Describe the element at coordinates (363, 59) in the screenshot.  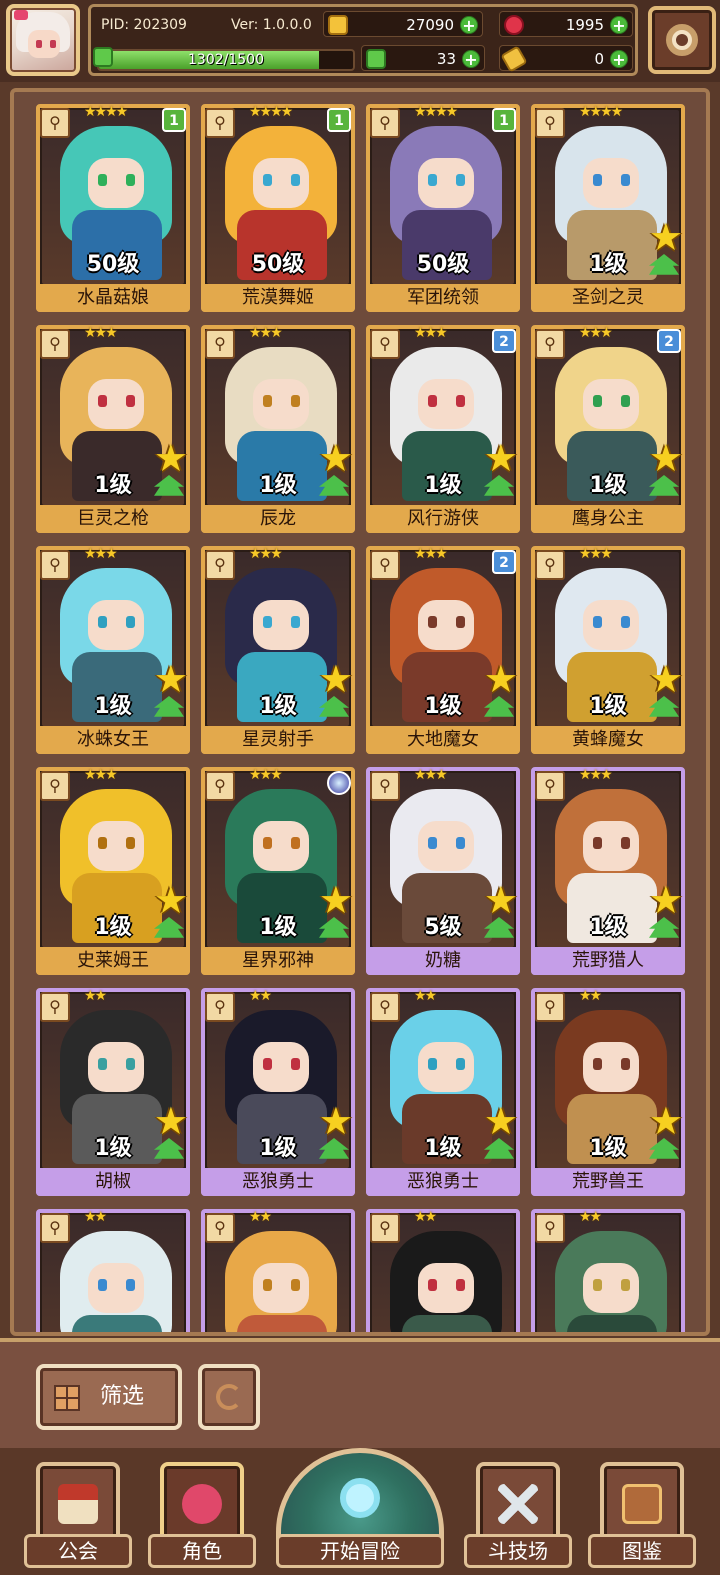
I see `hud-row-bottom: 1302/1500 33 + 0 +` at that location.